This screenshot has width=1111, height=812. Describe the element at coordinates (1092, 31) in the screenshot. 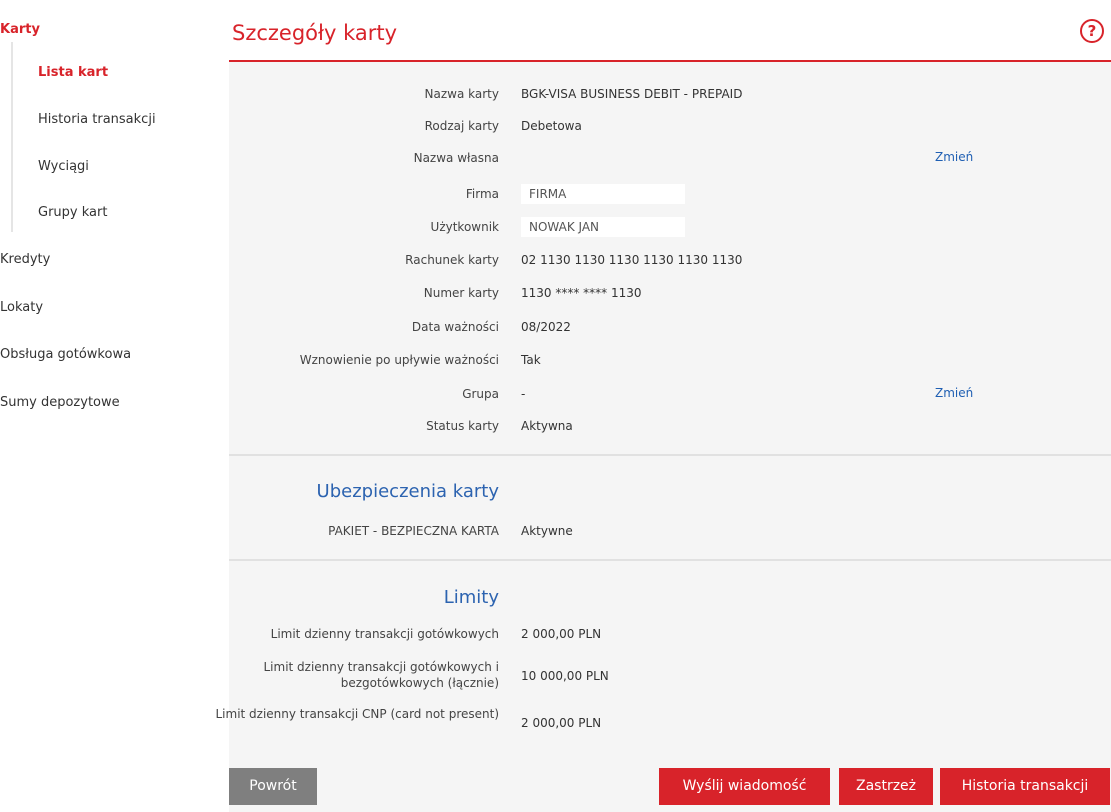

I see `help-icon: ?` at that location.